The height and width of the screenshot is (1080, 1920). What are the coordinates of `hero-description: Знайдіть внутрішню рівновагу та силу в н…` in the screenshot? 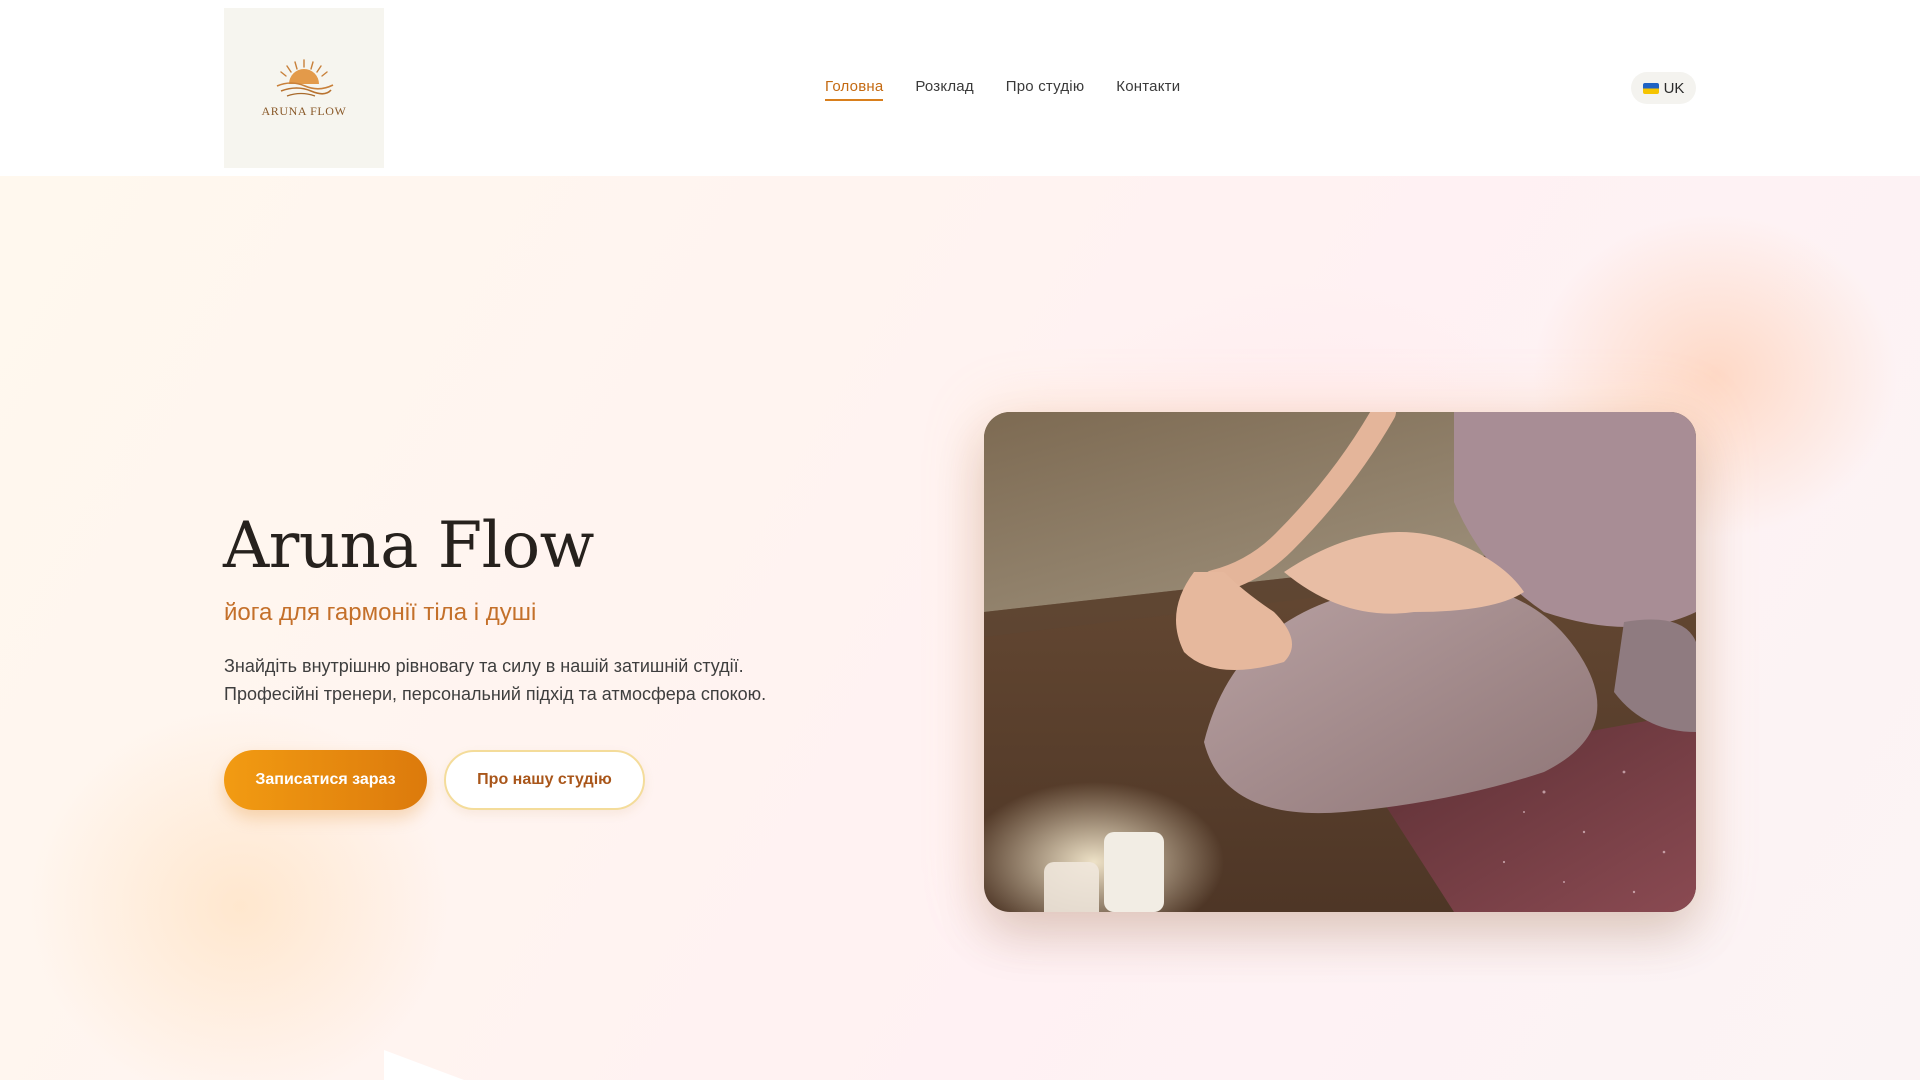 It's located at (534, 680).